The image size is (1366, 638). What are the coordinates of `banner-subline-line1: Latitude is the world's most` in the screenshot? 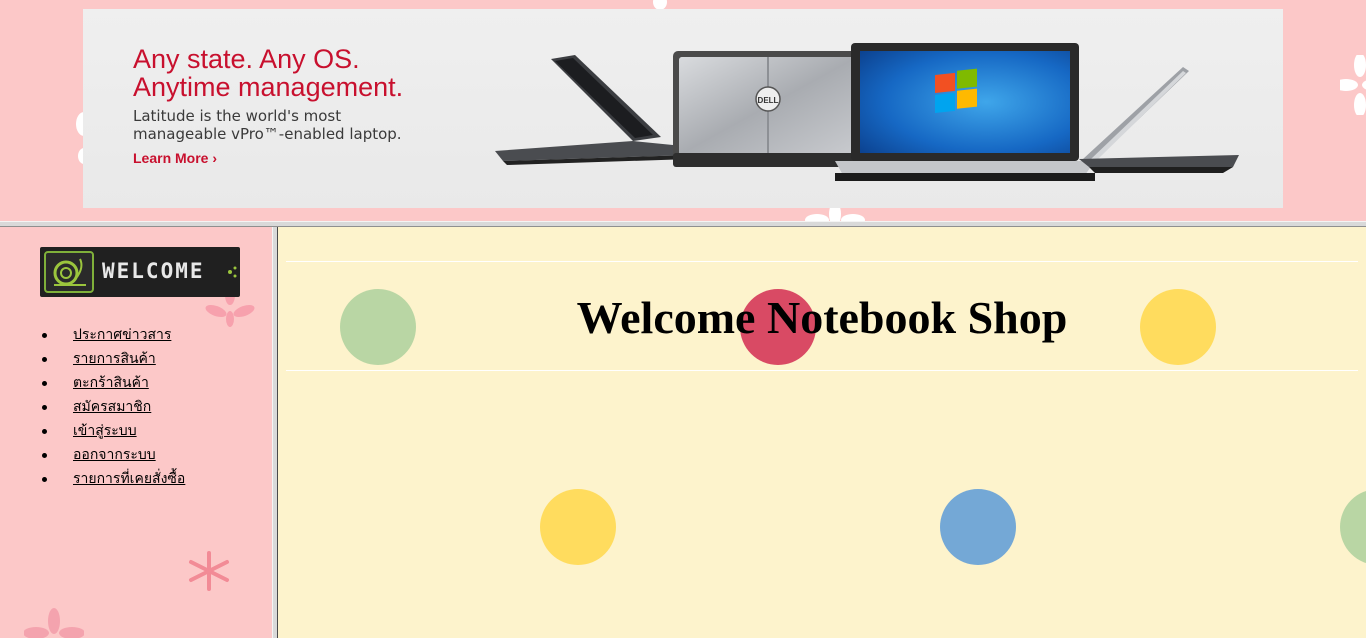 It's located at (237, 116).